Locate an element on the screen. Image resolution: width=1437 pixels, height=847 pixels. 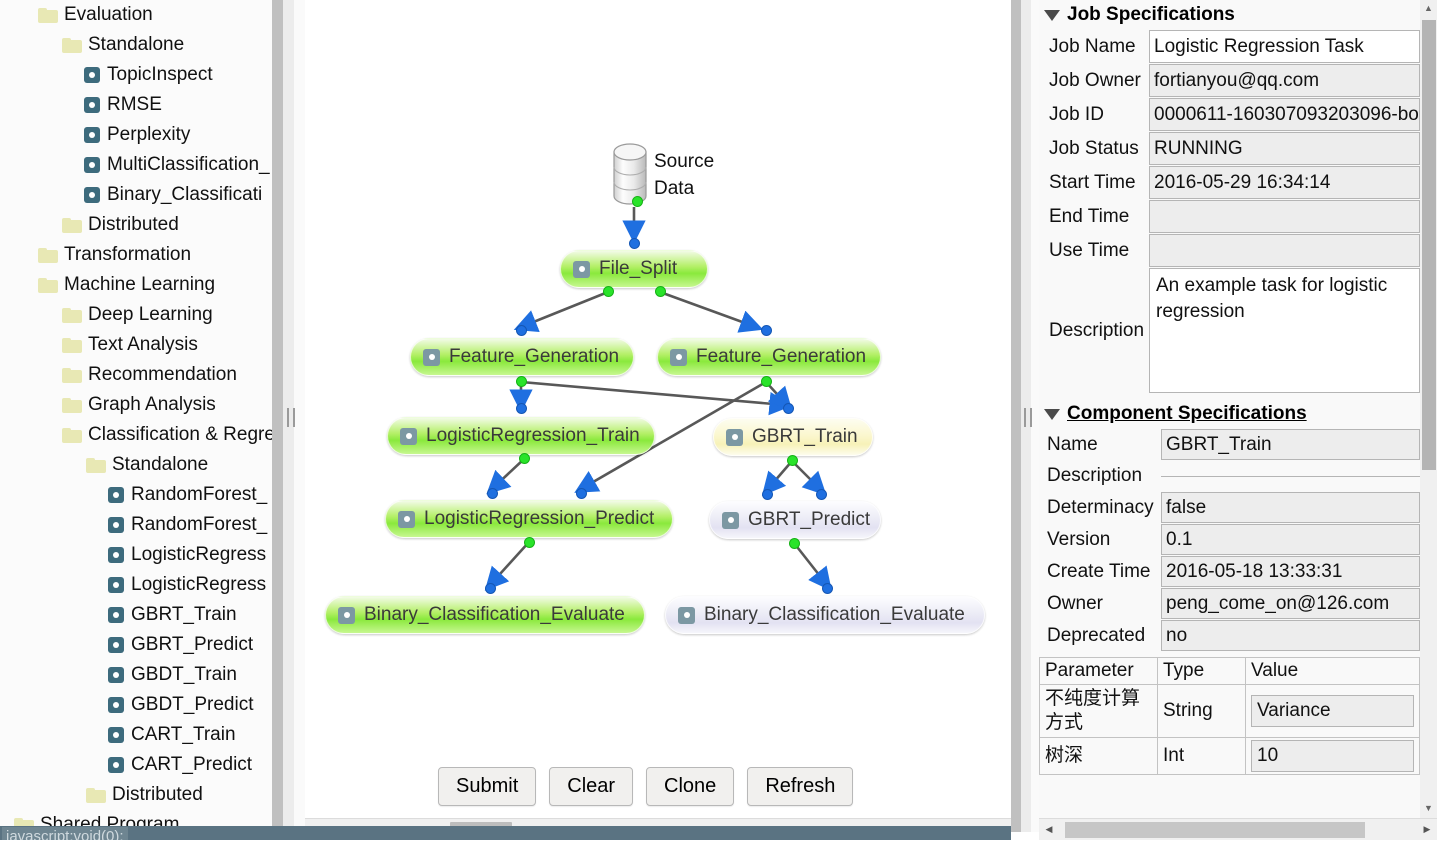
lr-predict-output-port is located at coordinates (529, 542).